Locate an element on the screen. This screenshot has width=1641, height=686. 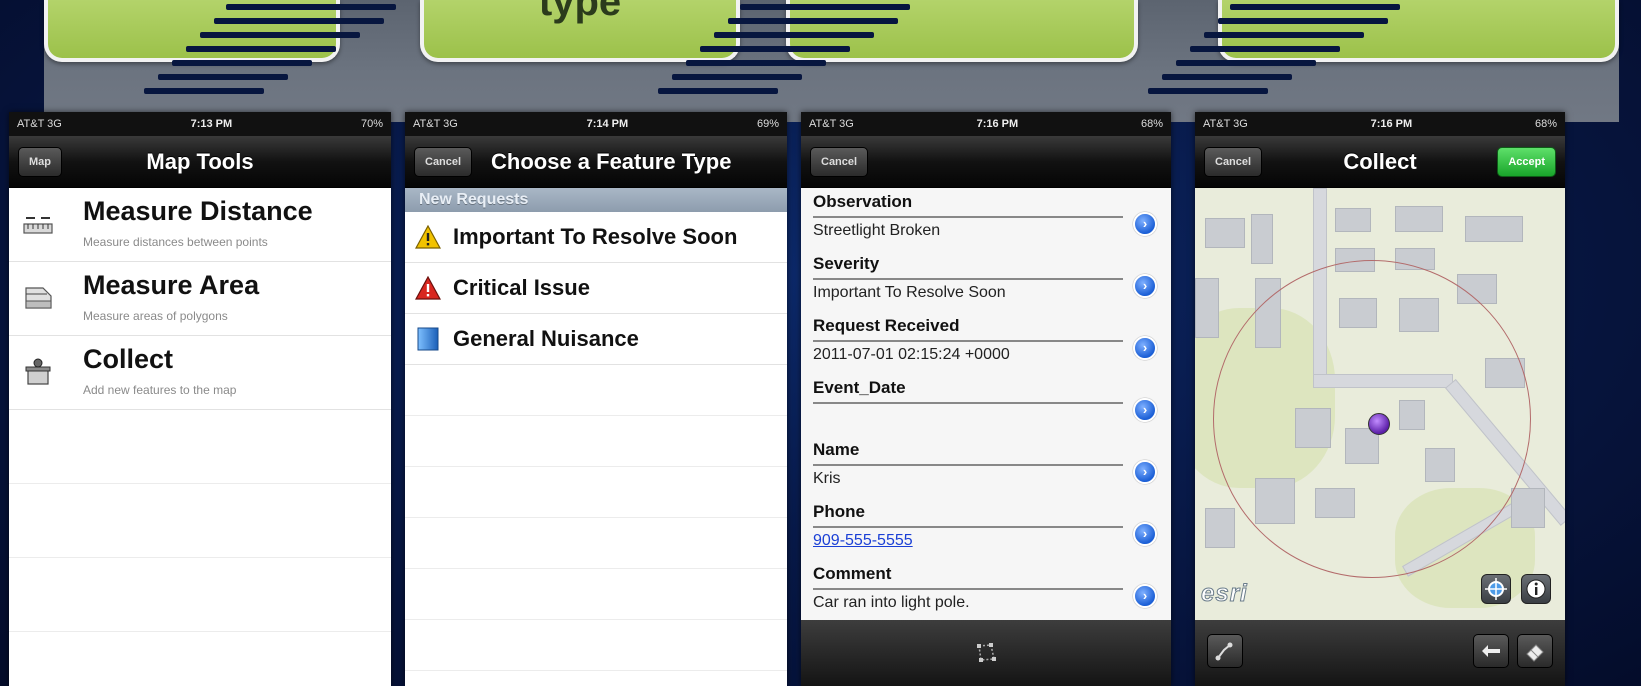
eraser-icon is located at coordinates (1535, 653).